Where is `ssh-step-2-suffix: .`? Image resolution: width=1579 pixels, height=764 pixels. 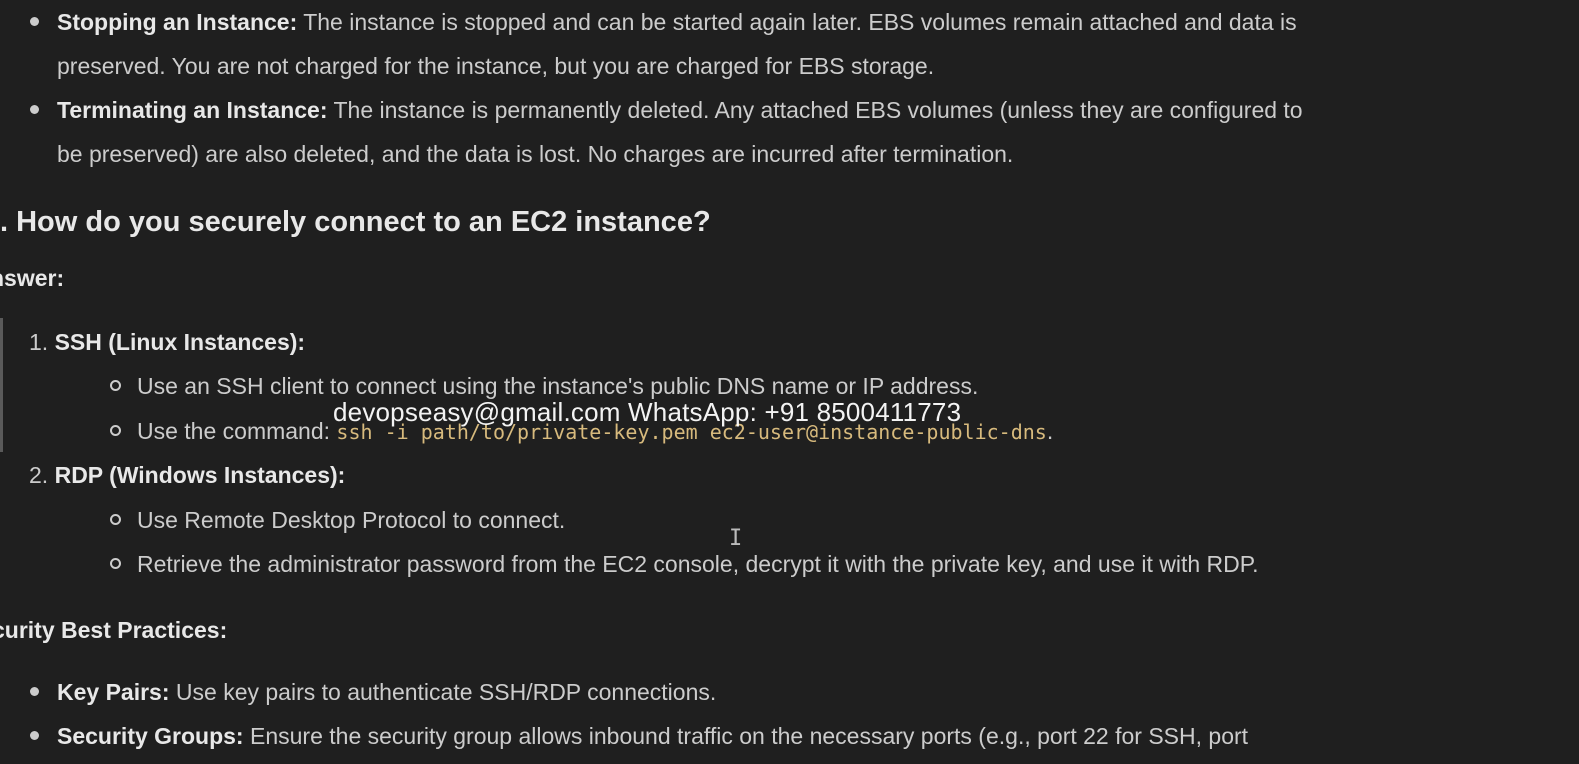
ssh-step-2-suffix: . is located at coordinates (1050, 431).